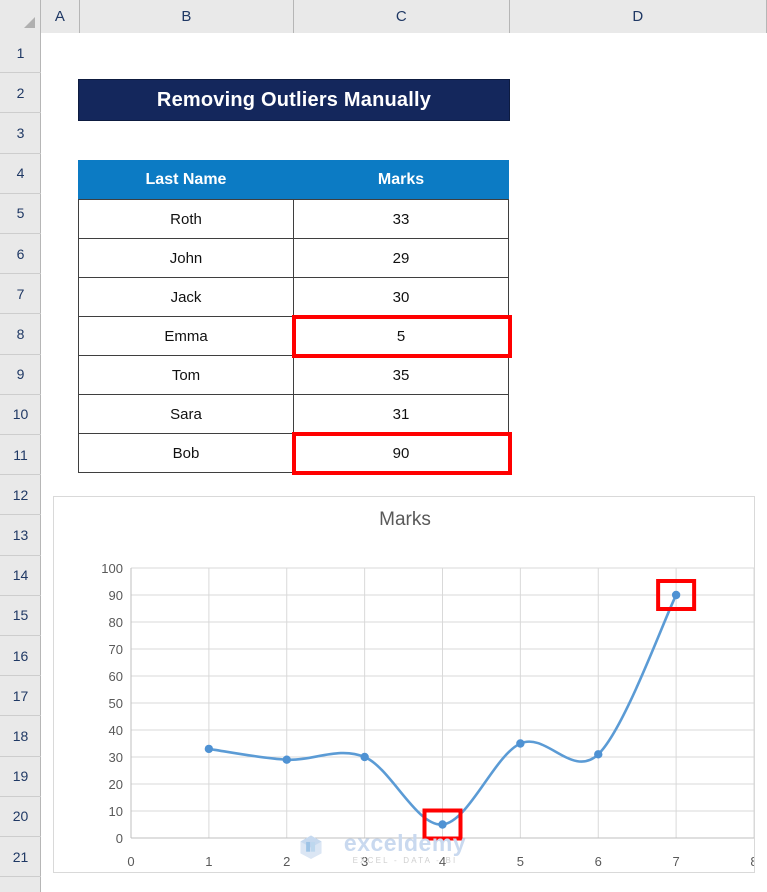 This screenshot has height=892, width=767. I want to click on x-axis-tick-label: 6, so click(598, 861).